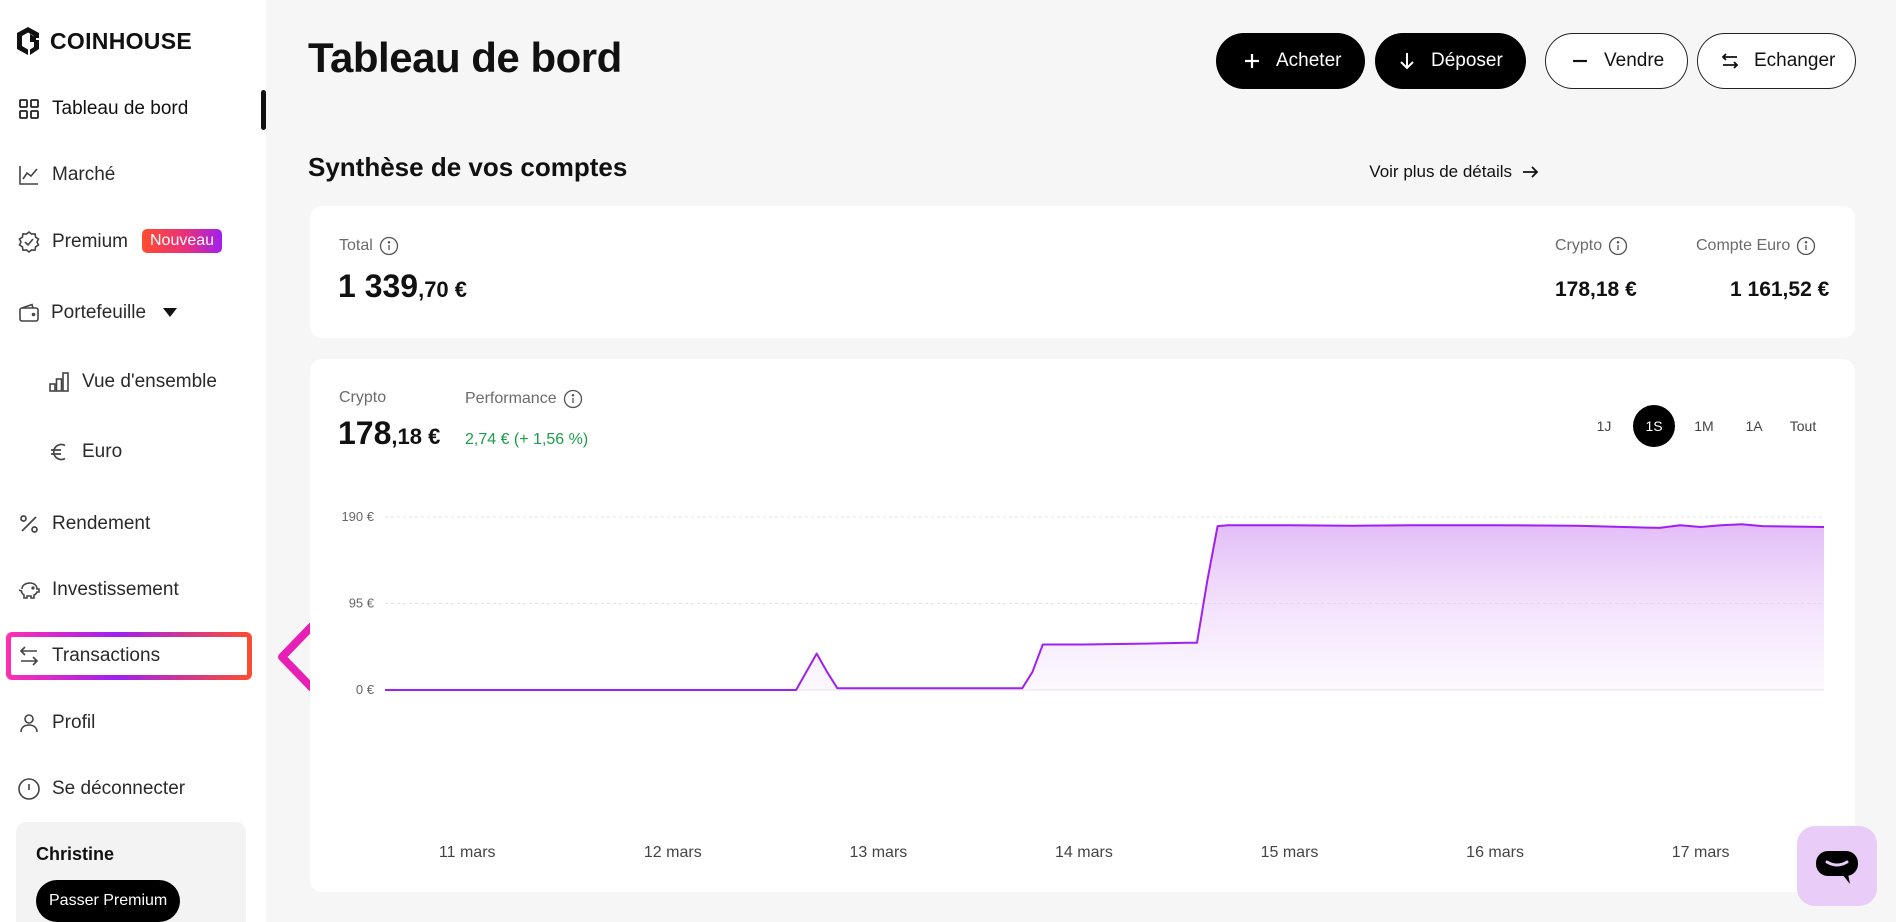  What do you see at coordinates (29, 313) in the screenshot?
I see `wallet-icon` at bounding box center [29, 313].